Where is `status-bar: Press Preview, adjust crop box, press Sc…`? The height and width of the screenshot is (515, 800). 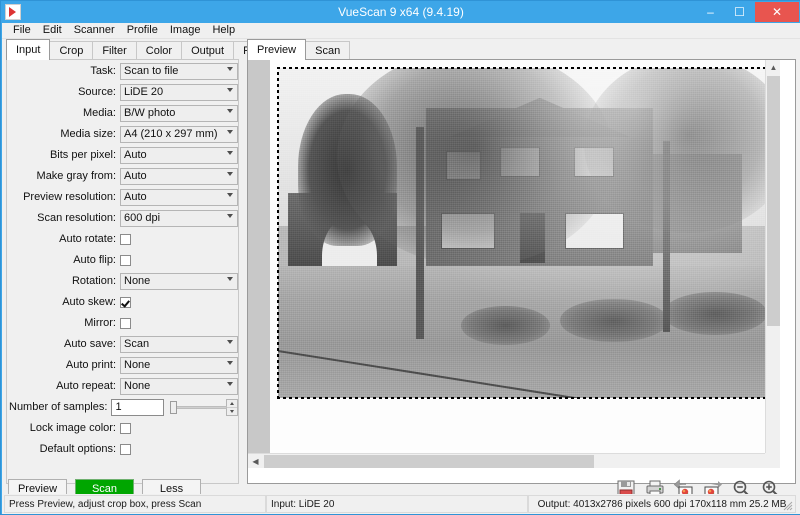 status-bar: Press Preview, adjust crop box, press Sc… is located at coordinates (401, 504).